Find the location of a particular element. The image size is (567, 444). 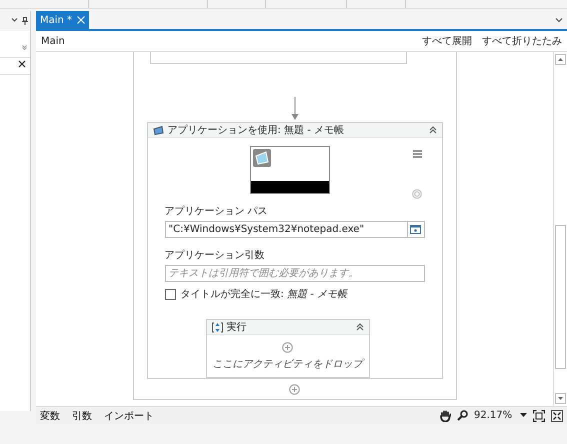

field-label: アプリケーション引数 is located at coordinates (215, 255).